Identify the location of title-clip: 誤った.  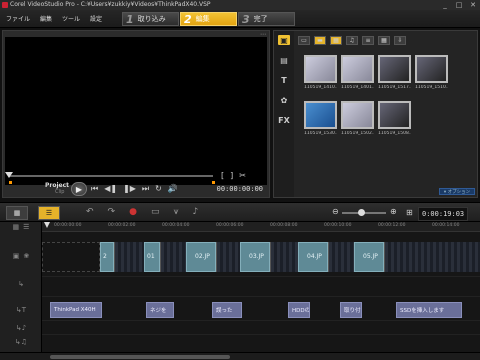
(227, 310).